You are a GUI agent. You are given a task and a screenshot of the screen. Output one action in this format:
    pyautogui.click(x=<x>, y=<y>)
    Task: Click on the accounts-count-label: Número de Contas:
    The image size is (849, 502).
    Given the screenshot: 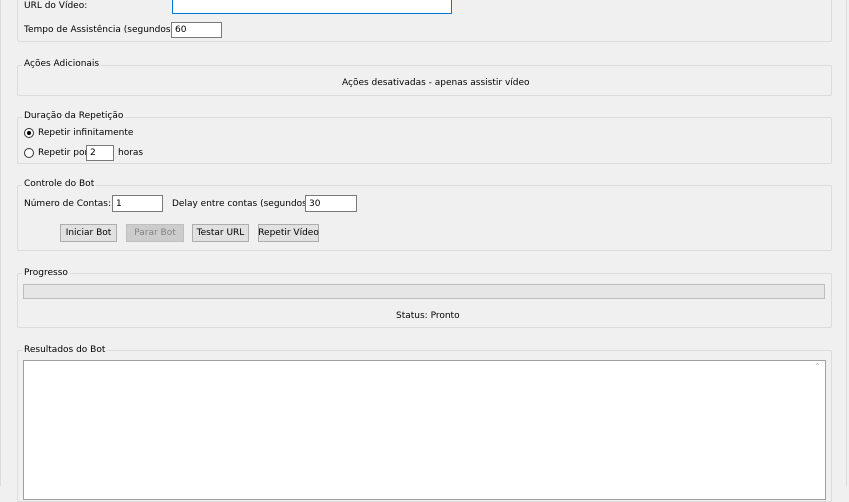 What is the action you would take?
    pyautogui.click(x=67, y=204)
    